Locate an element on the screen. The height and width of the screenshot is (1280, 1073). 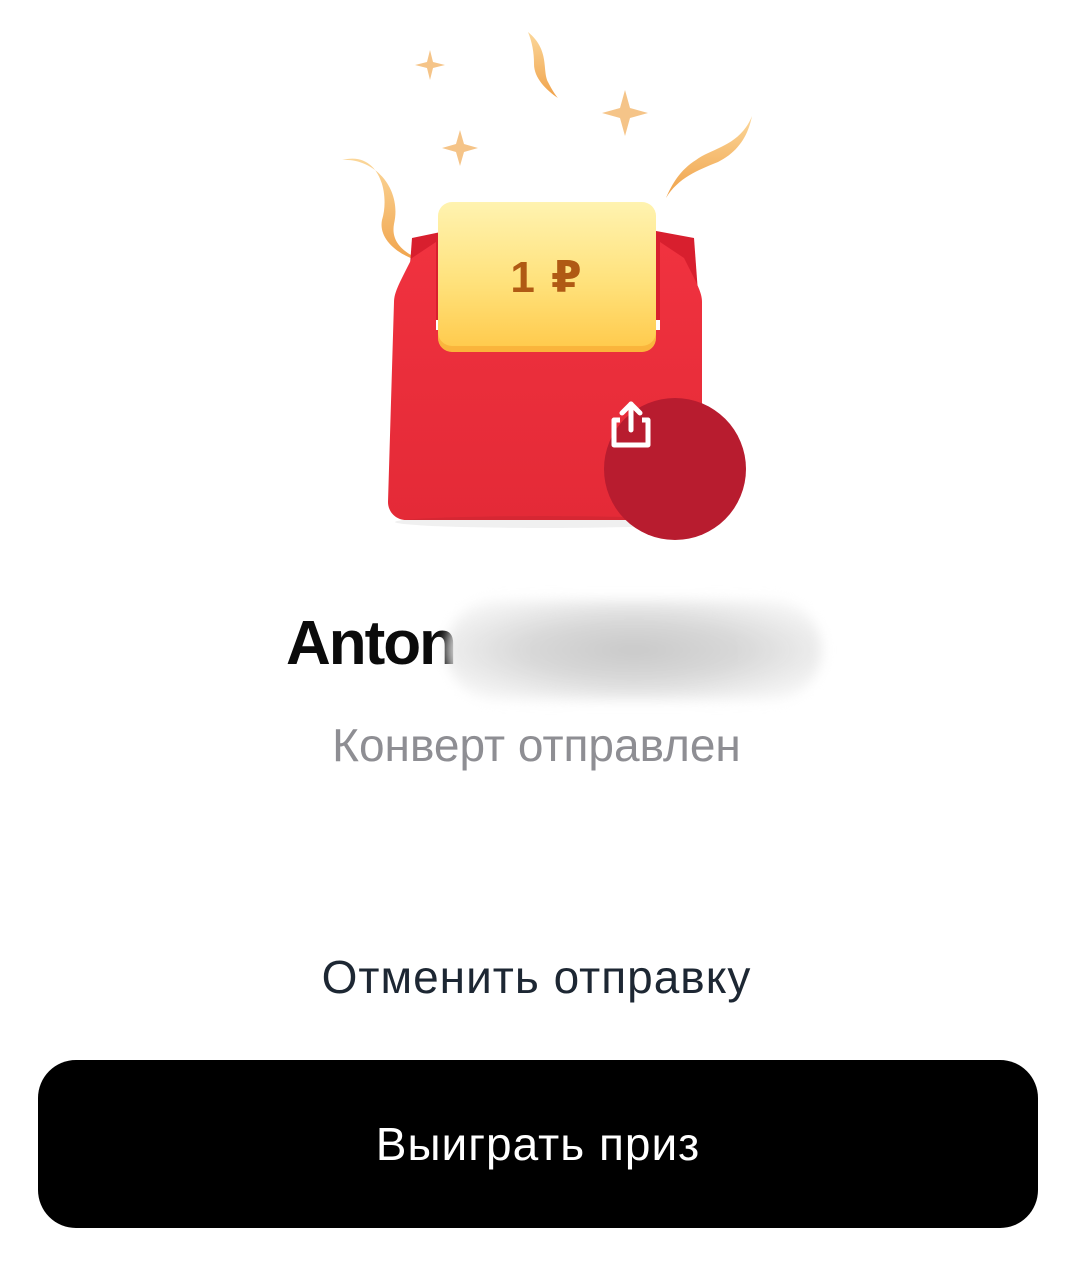
ribbon-top is located at coordinates (543, 65).